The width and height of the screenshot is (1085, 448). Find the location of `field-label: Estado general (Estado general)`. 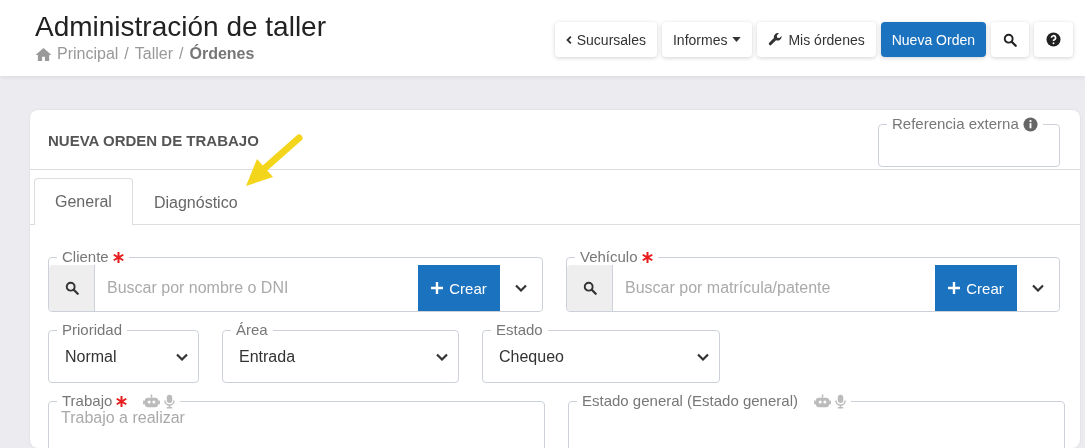

field-label: Estado general (Estado general) is located at coordinates (690, 401).